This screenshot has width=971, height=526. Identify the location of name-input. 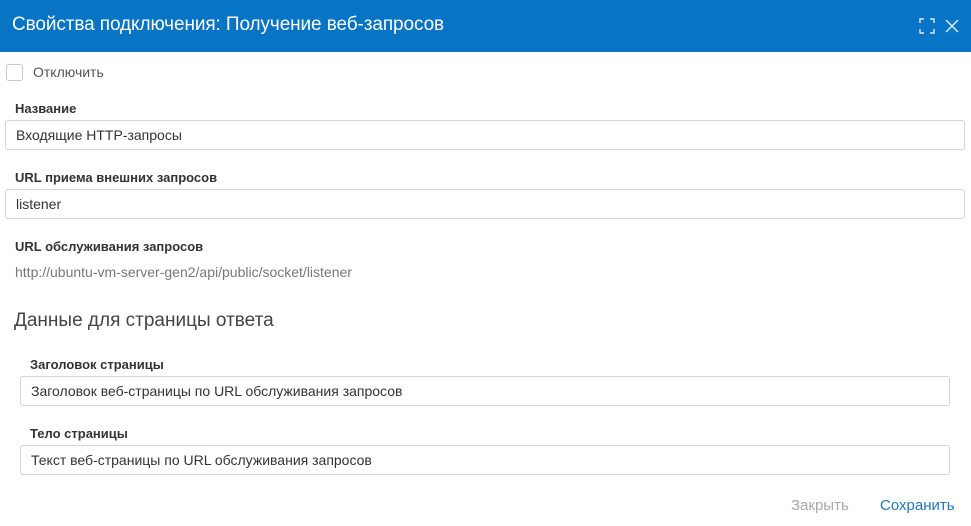
(485, 135).